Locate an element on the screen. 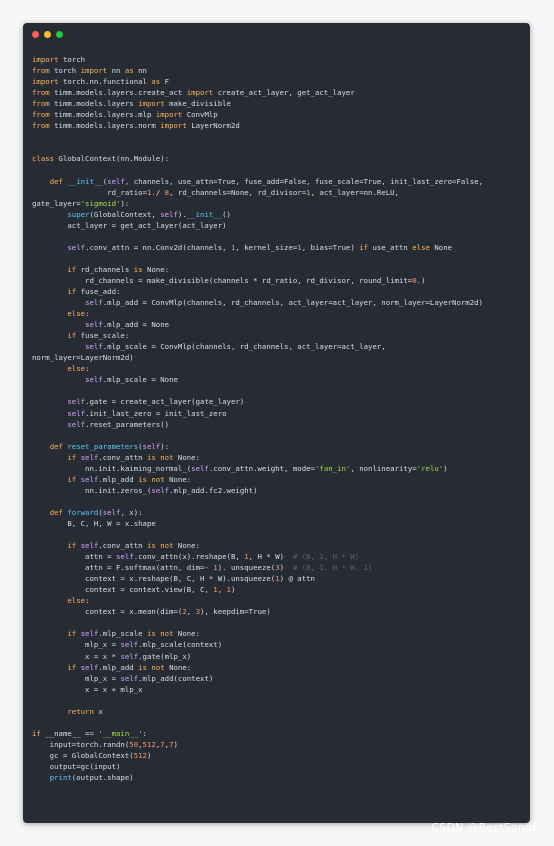  code-token: .conv_attn.weight, mode= is located at coordinates (261, 468).